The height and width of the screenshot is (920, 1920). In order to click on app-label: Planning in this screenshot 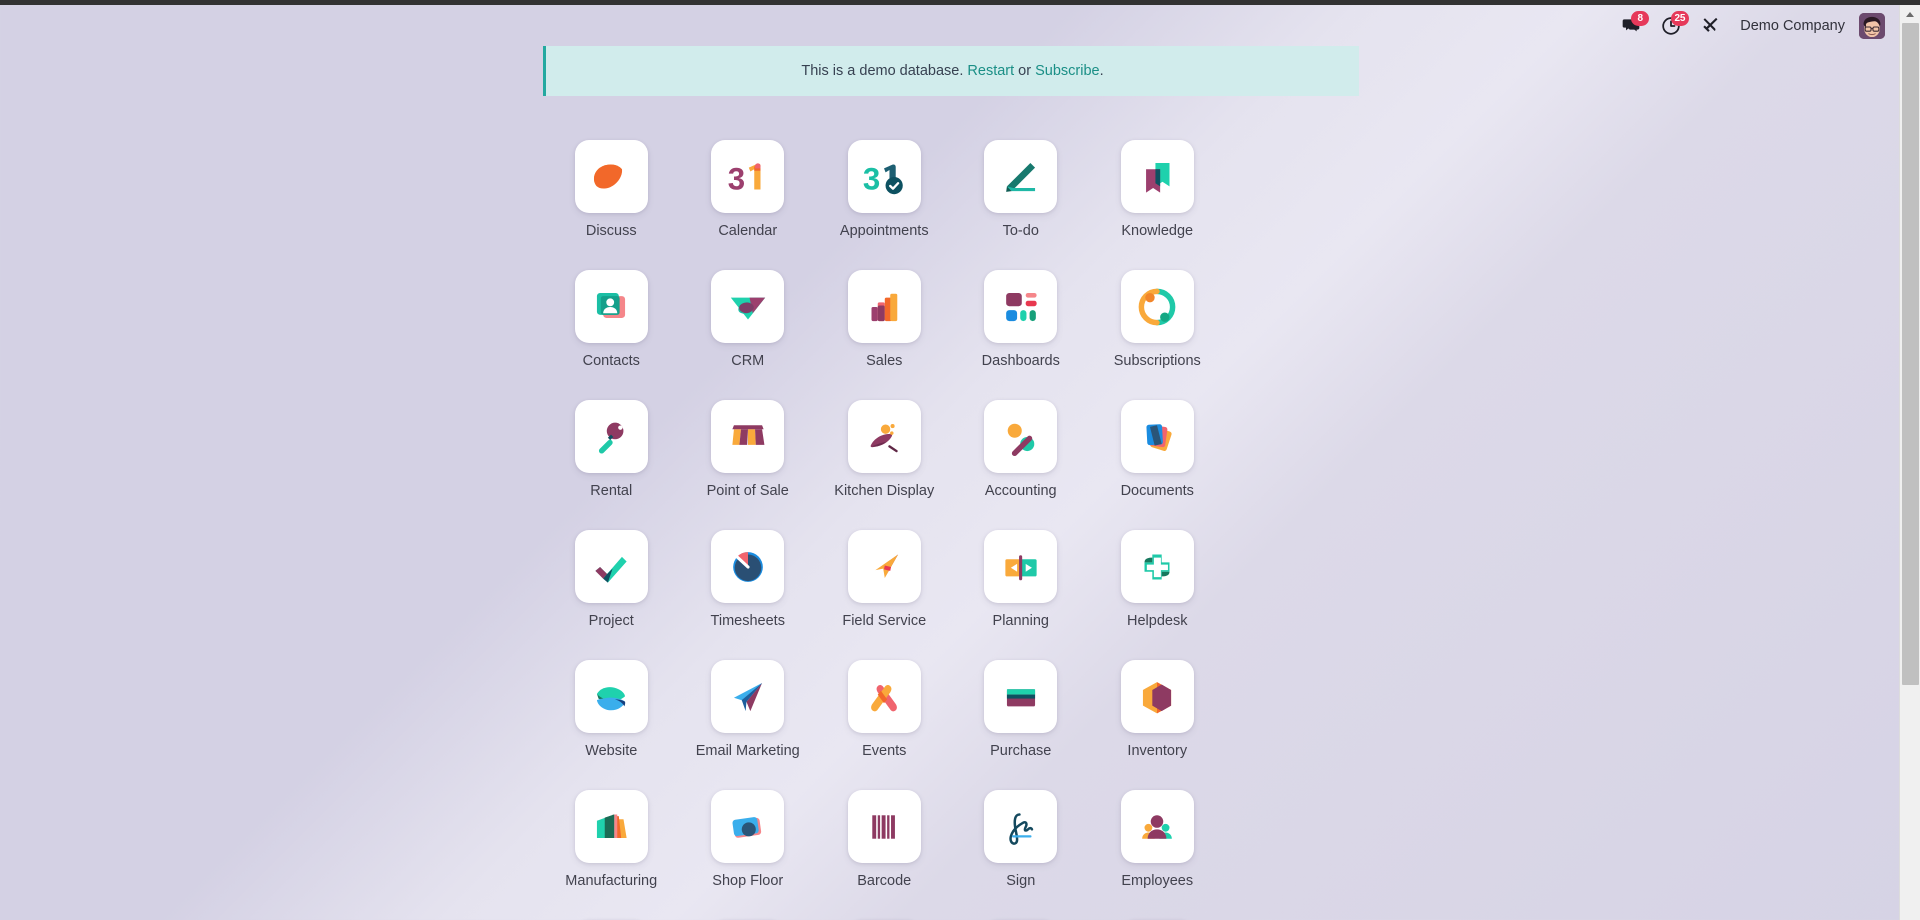, I will do `click(1020, 621)`.